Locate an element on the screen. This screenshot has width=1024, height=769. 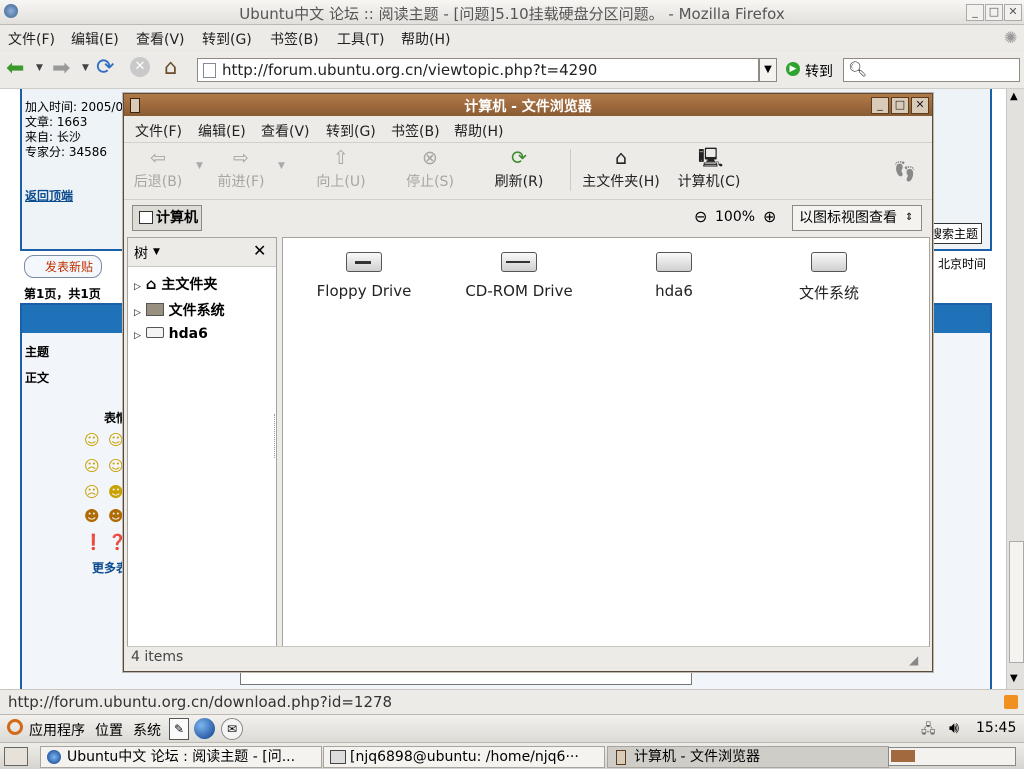
panel-clock: 15:45 is located at coordinates (996, 728).